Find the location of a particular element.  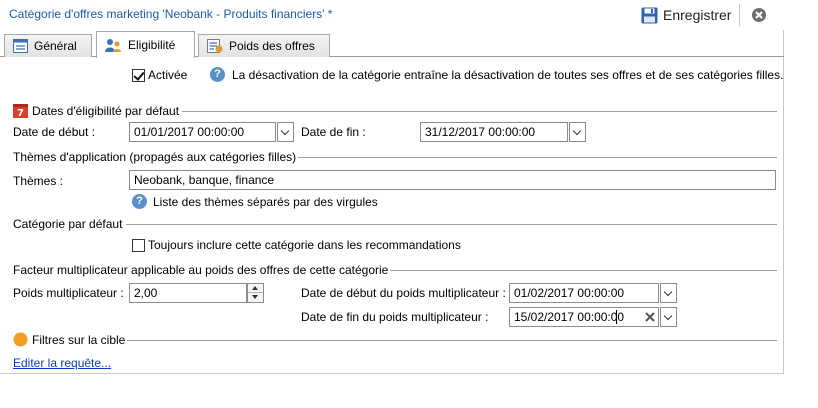

end-date-label: Date de fin : is located at coordinates (333, 132).